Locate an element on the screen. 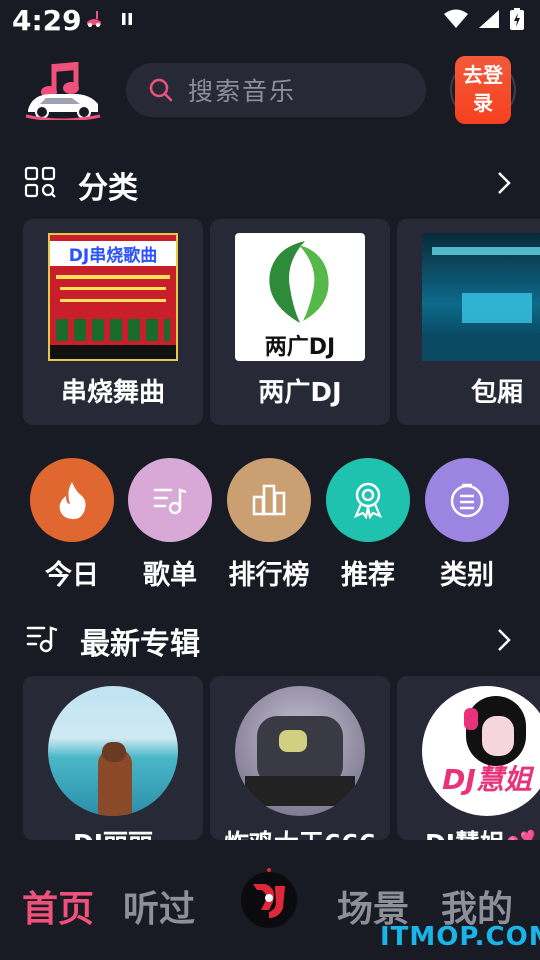 Image resolution: width=540 pixels, height=960 pixels. login-label-line2: 录 is located at coordinates (483, 103).